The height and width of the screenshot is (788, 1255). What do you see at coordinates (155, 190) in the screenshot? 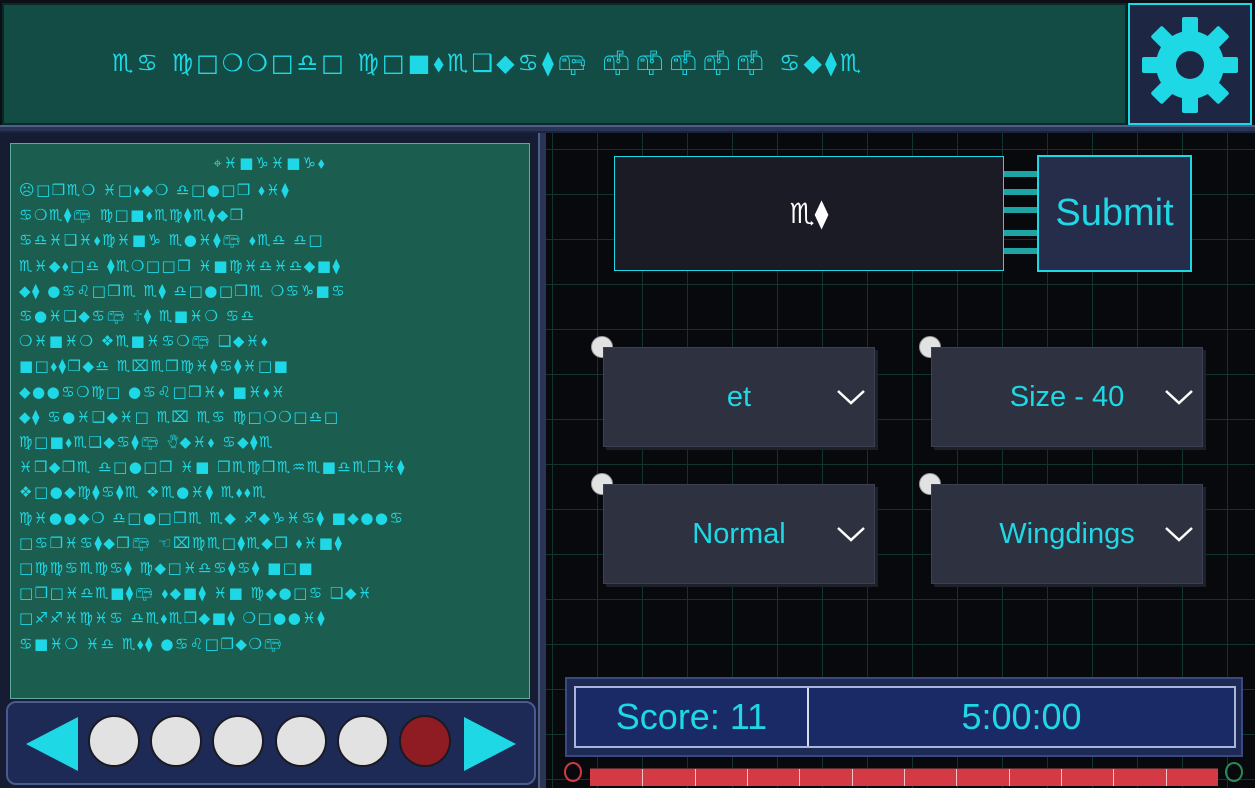
I see `text-line: ☹︎□︎❒︎♏︎❍︎ ♓︎□︎⬧︎◆︎❍︎ ♎︎□︎●︎□︎❒︎ ⬧︎♓︎⧫︎` at bounding box center [155, 190].